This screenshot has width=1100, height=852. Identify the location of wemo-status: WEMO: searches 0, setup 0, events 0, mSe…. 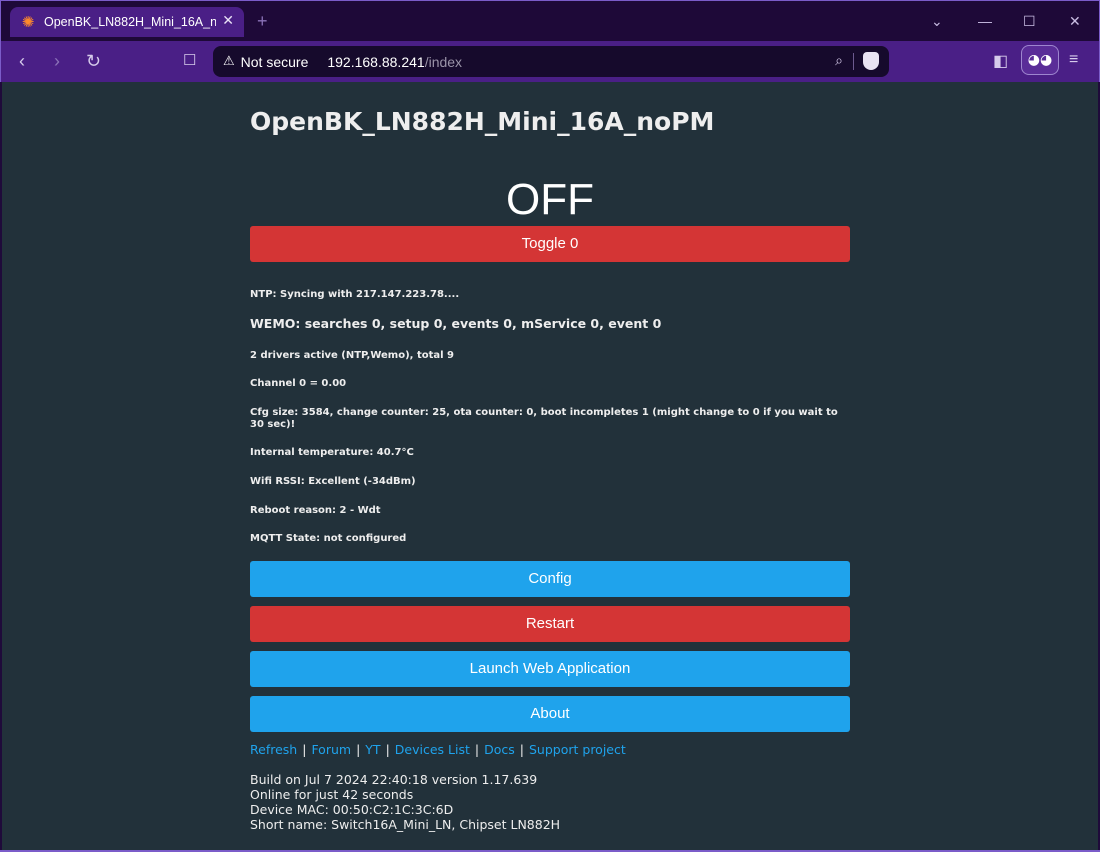
(456, 323).